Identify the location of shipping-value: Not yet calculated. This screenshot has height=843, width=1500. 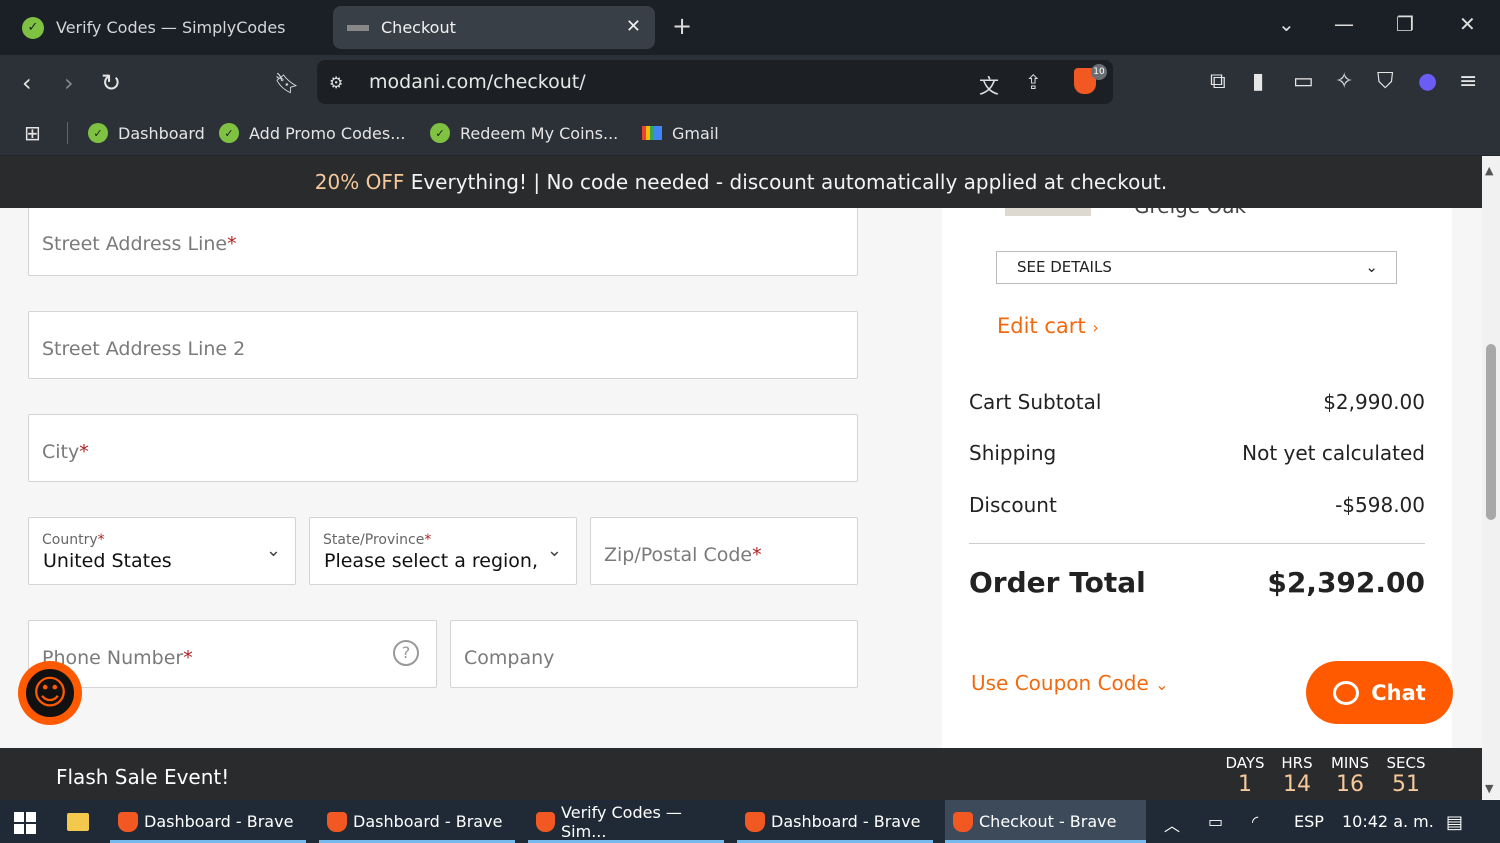
(1333, 453).